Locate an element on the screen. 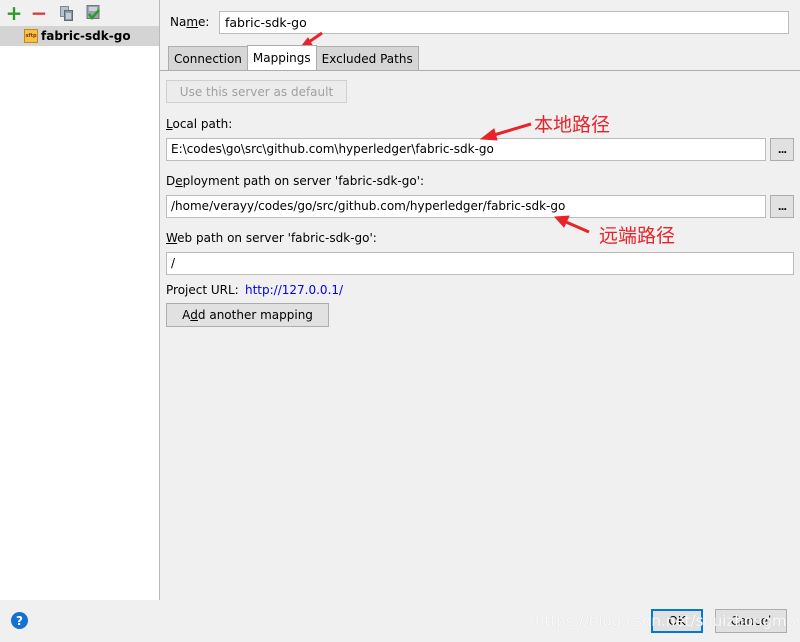 The width and height of the screenshot is (800, 642). cancel-button: Cancel is located at coordinates (751, 621).